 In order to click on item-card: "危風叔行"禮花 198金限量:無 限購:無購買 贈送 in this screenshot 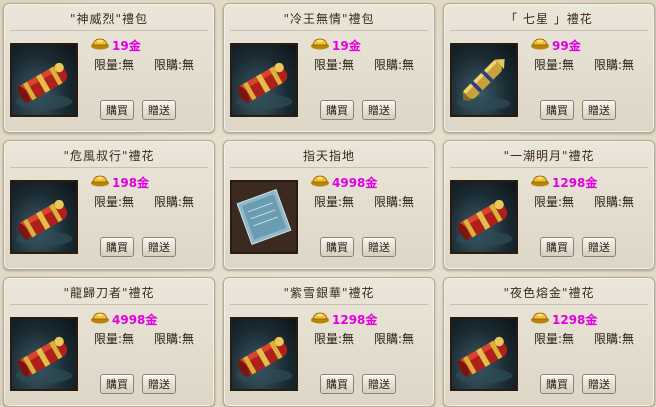, I will do `click(109, 205)`.